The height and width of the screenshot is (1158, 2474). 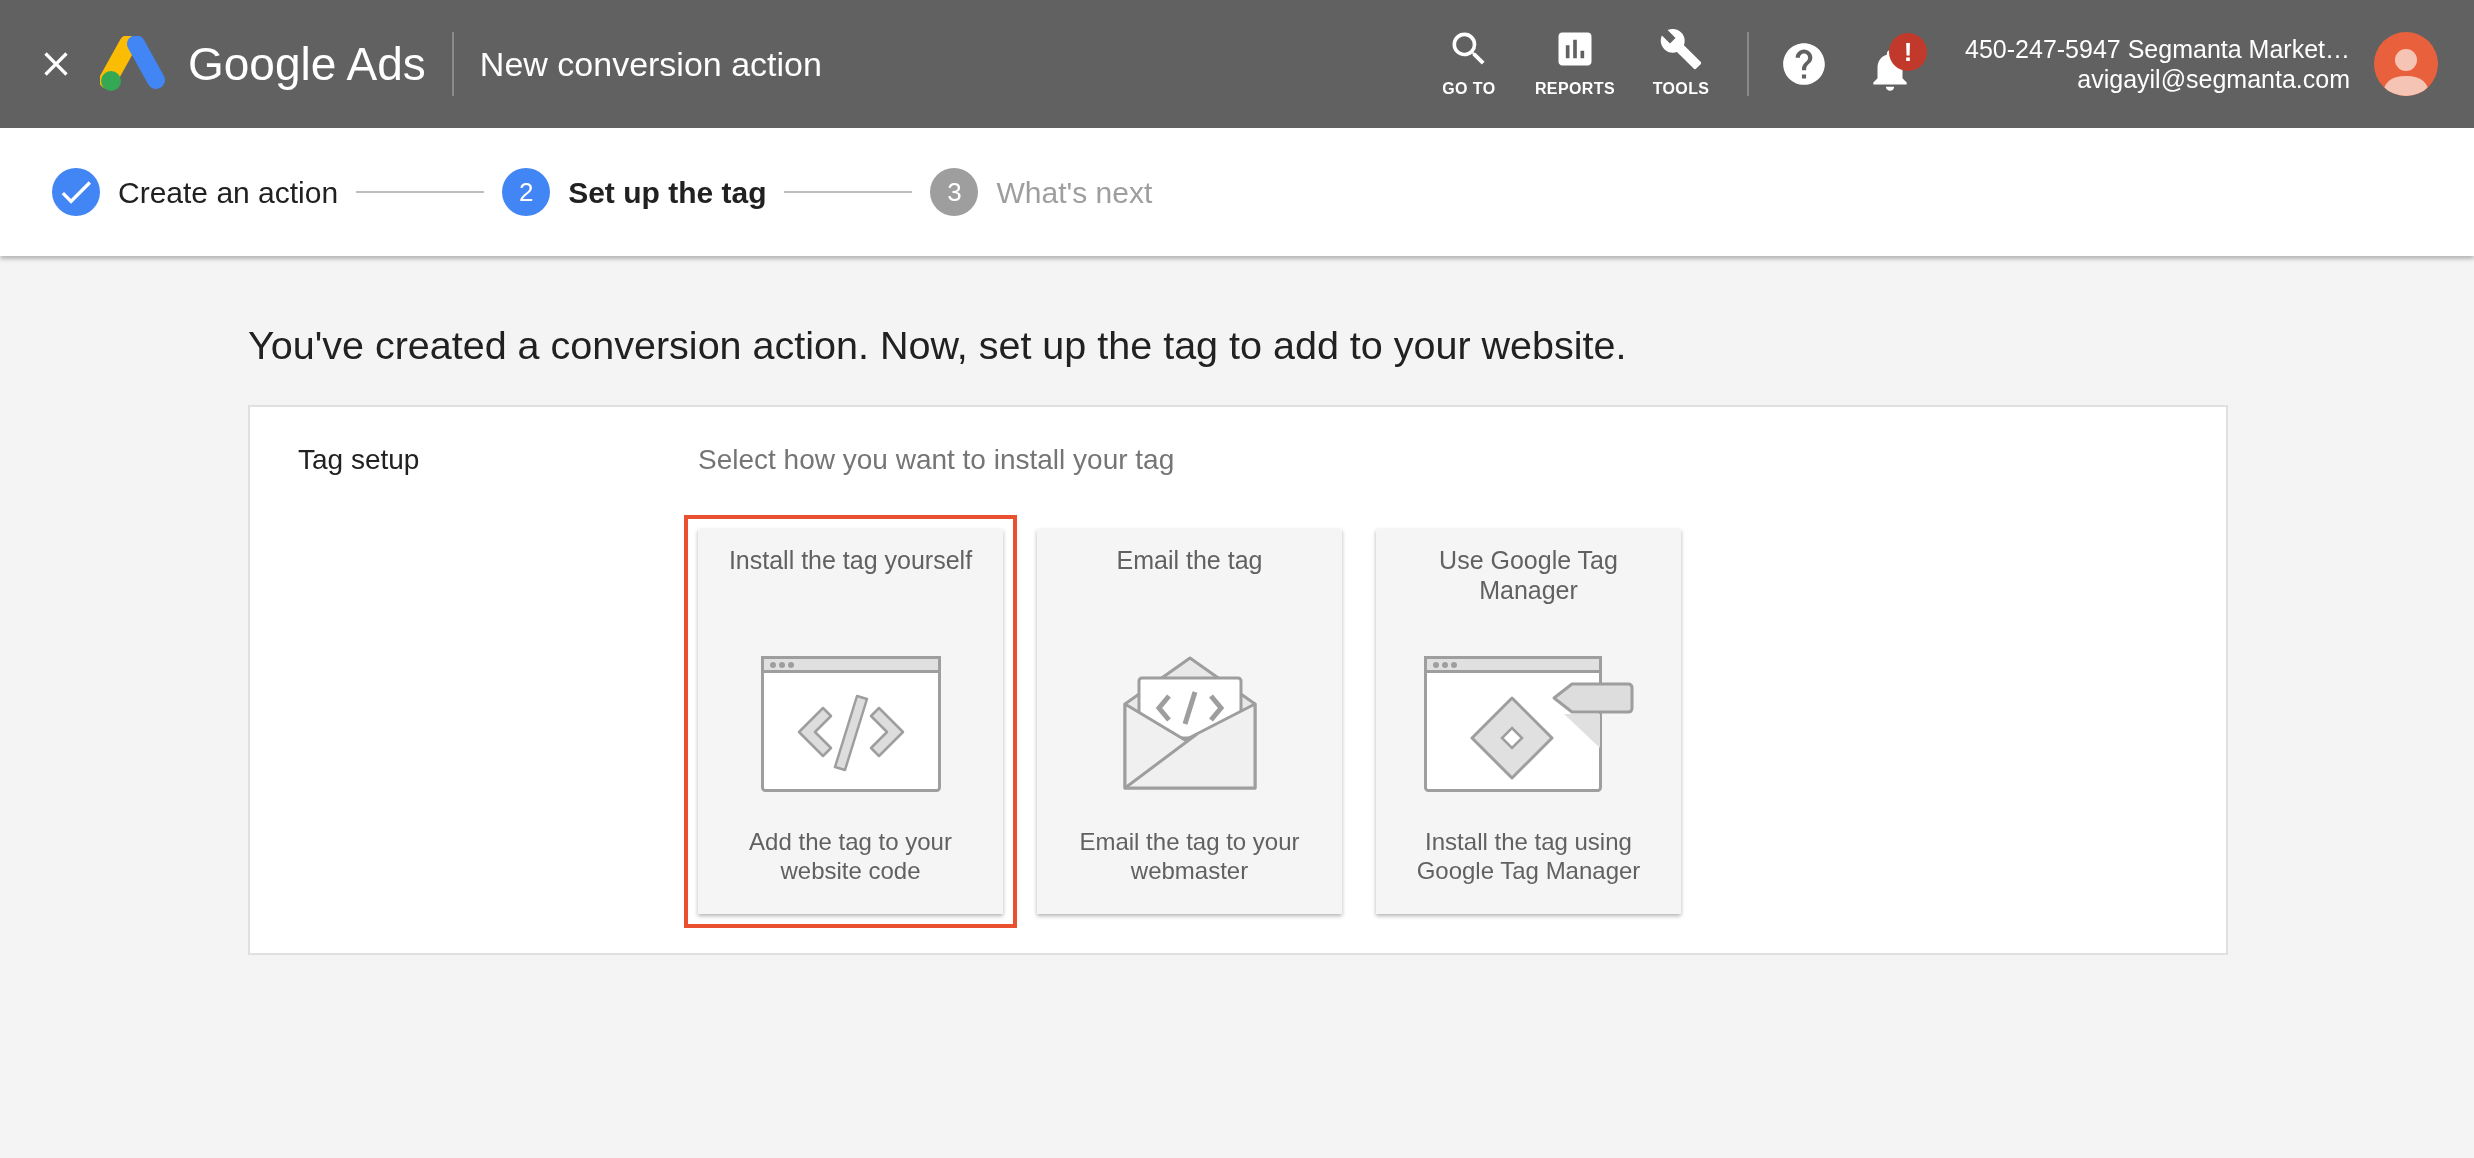 I want to click on prompt-text: Select how you want to install your tag, so click(x=937, y=460).